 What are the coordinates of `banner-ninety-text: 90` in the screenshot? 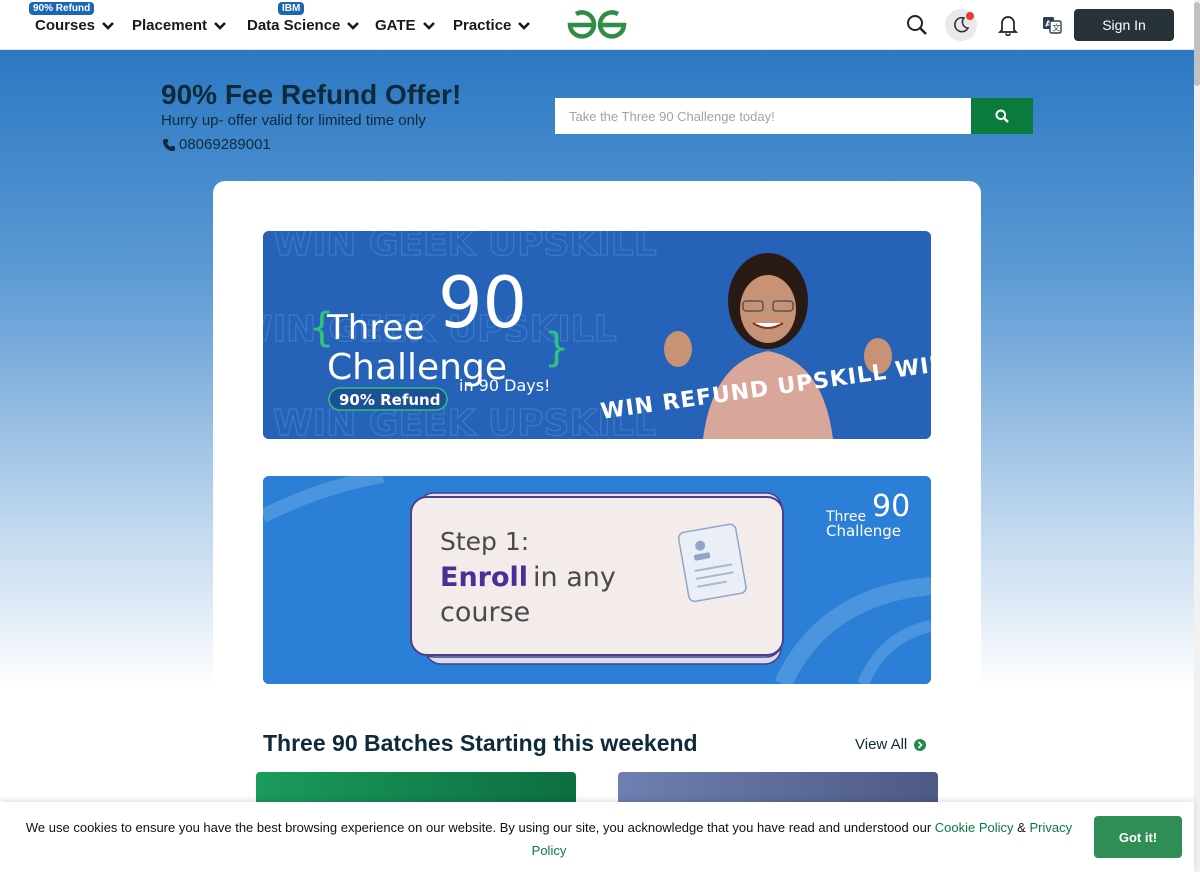 It's located at (482, 303).